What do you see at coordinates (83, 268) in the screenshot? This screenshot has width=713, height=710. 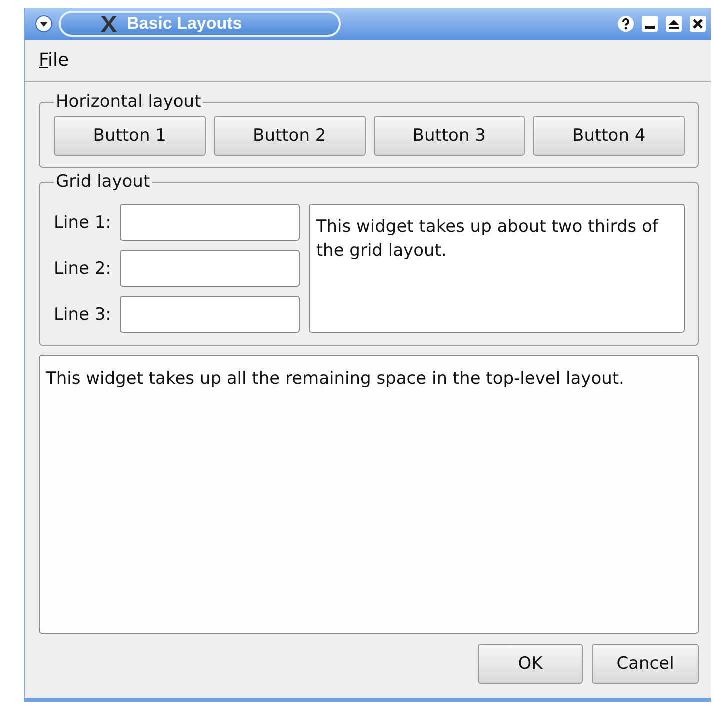 I see `field-label: Line 2:` at bounding box center [83, 268].